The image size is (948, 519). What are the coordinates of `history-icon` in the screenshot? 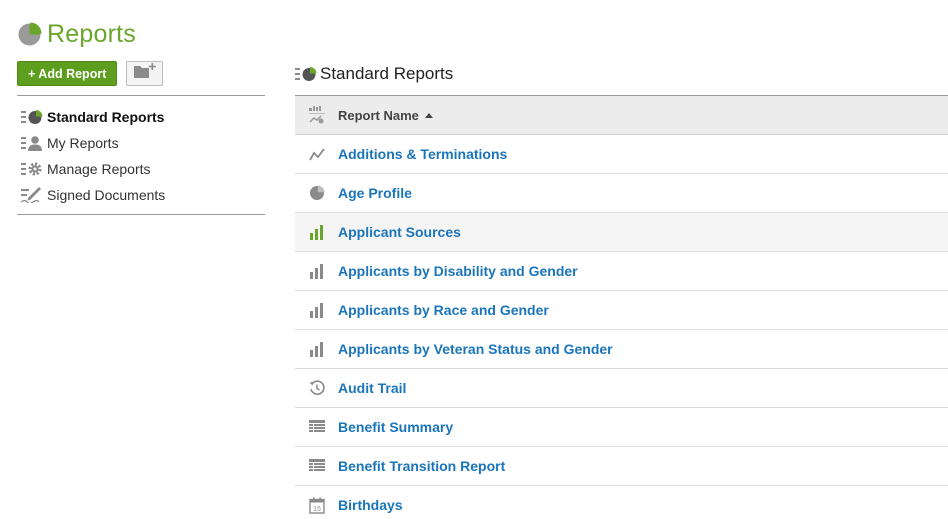 It's located at (316, 388).